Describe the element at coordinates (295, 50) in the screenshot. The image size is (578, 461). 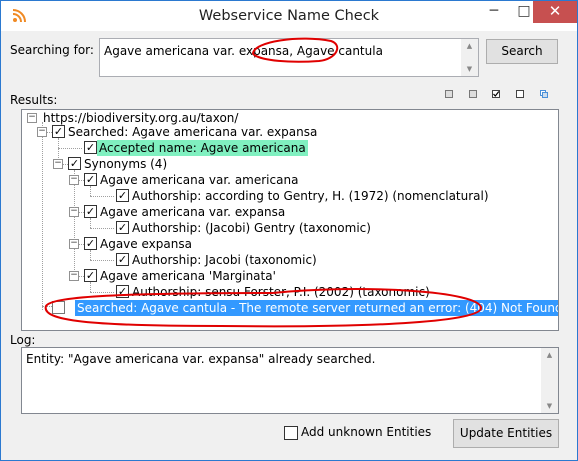
I see `annotation-ellipse-search` at that location.